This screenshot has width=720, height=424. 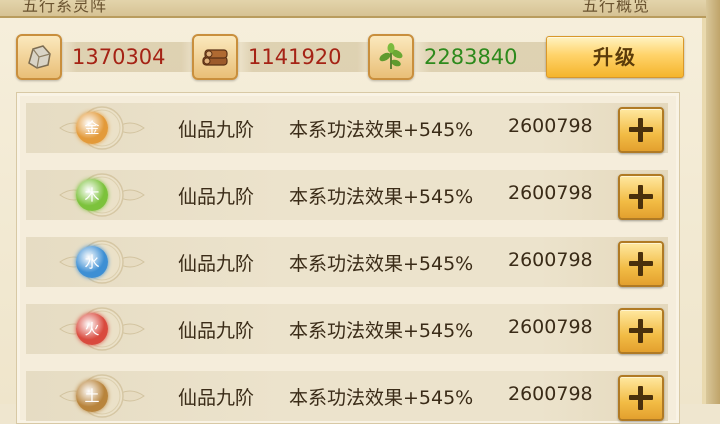 What do you see at coordinates (65, 7) in the screenshot?
I see `title-left: 五行系灵阵` at bounding box center [65, 7].